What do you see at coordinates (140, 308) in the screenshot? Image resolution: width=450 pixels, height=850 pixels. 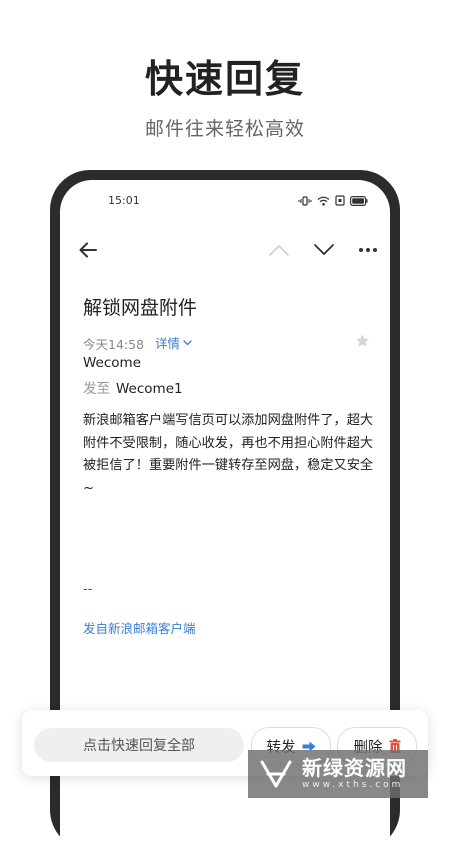 I see `email-subject: 解锁网盘附件` at bounding box center [140, 308].